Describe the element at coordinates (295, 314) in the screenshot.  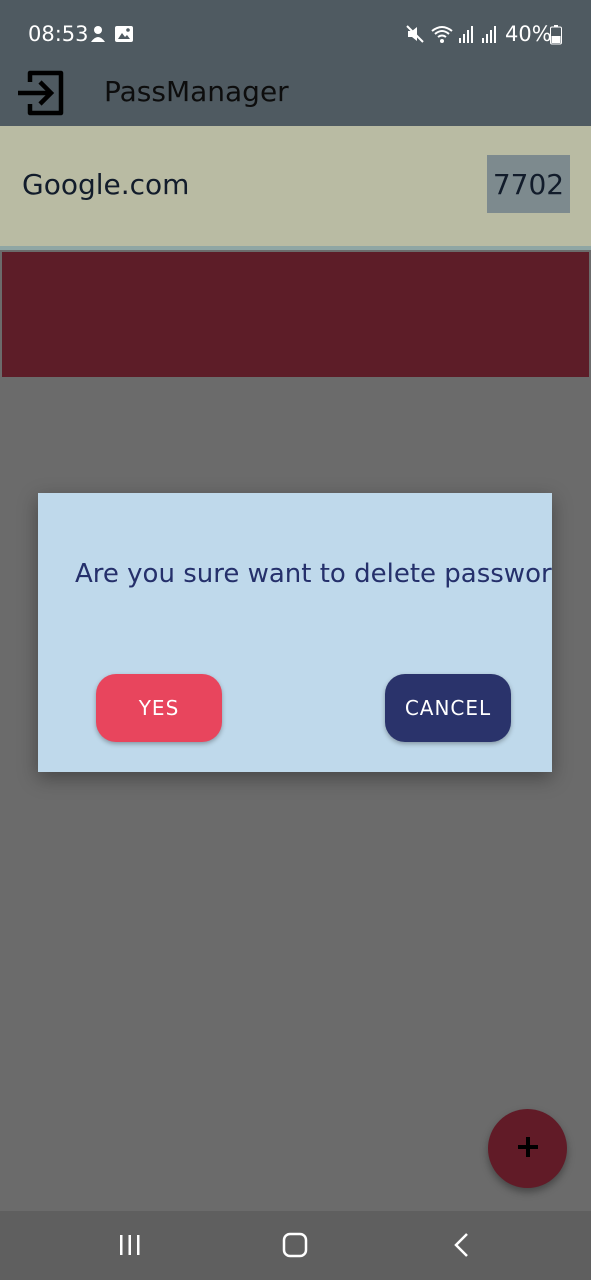
I see `delete-swipe-background` at that location.